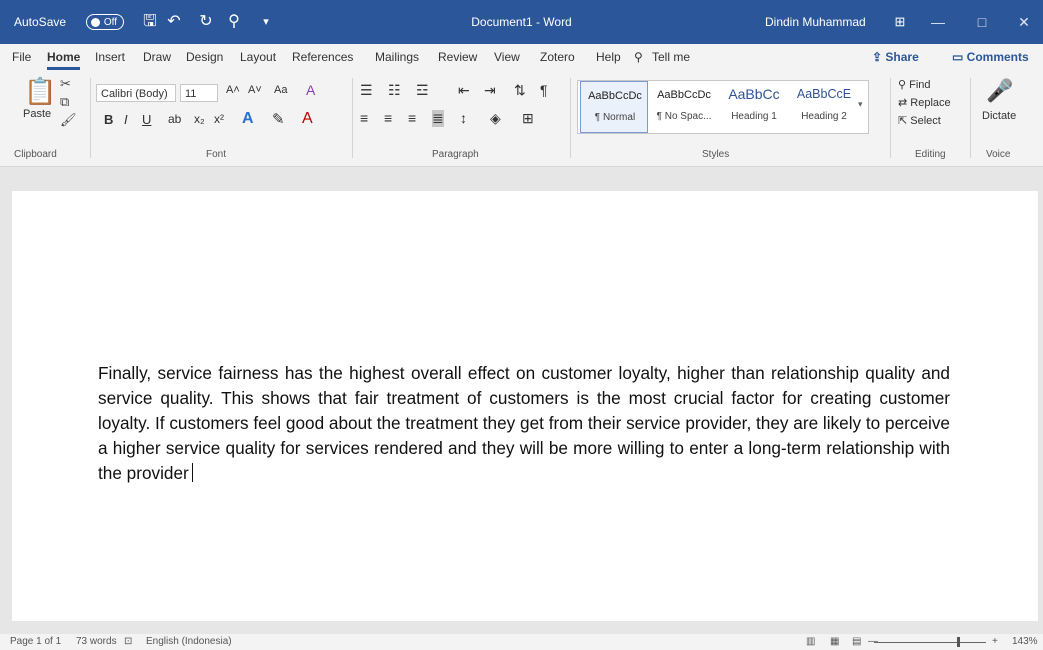 The height and width of the screenshot is (650, 1043). What do you see at coordinates (457, 57) in the screenshot?
I see `tab-review: Review` at bounding box center [457, 57].